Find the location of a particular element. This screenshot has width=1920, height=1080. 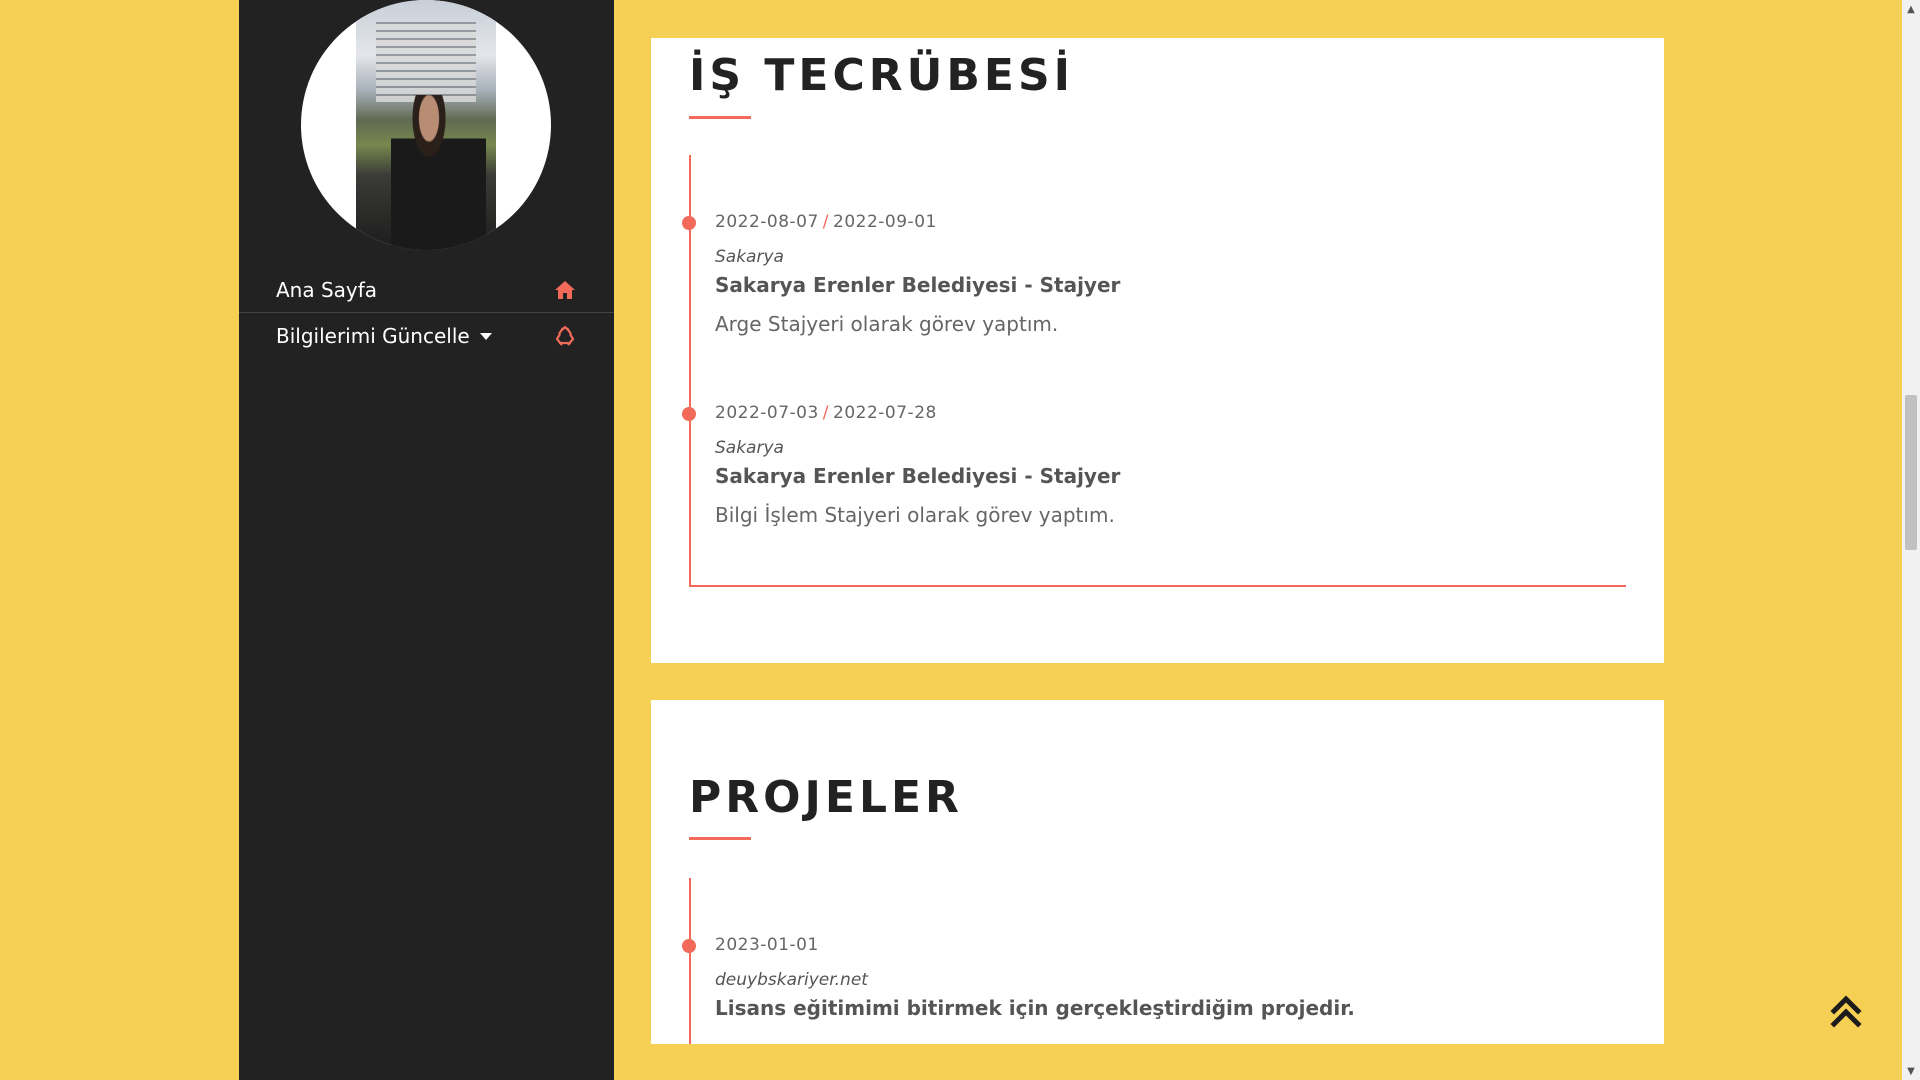

experience-title-underline is located at coordinates (720, 117).